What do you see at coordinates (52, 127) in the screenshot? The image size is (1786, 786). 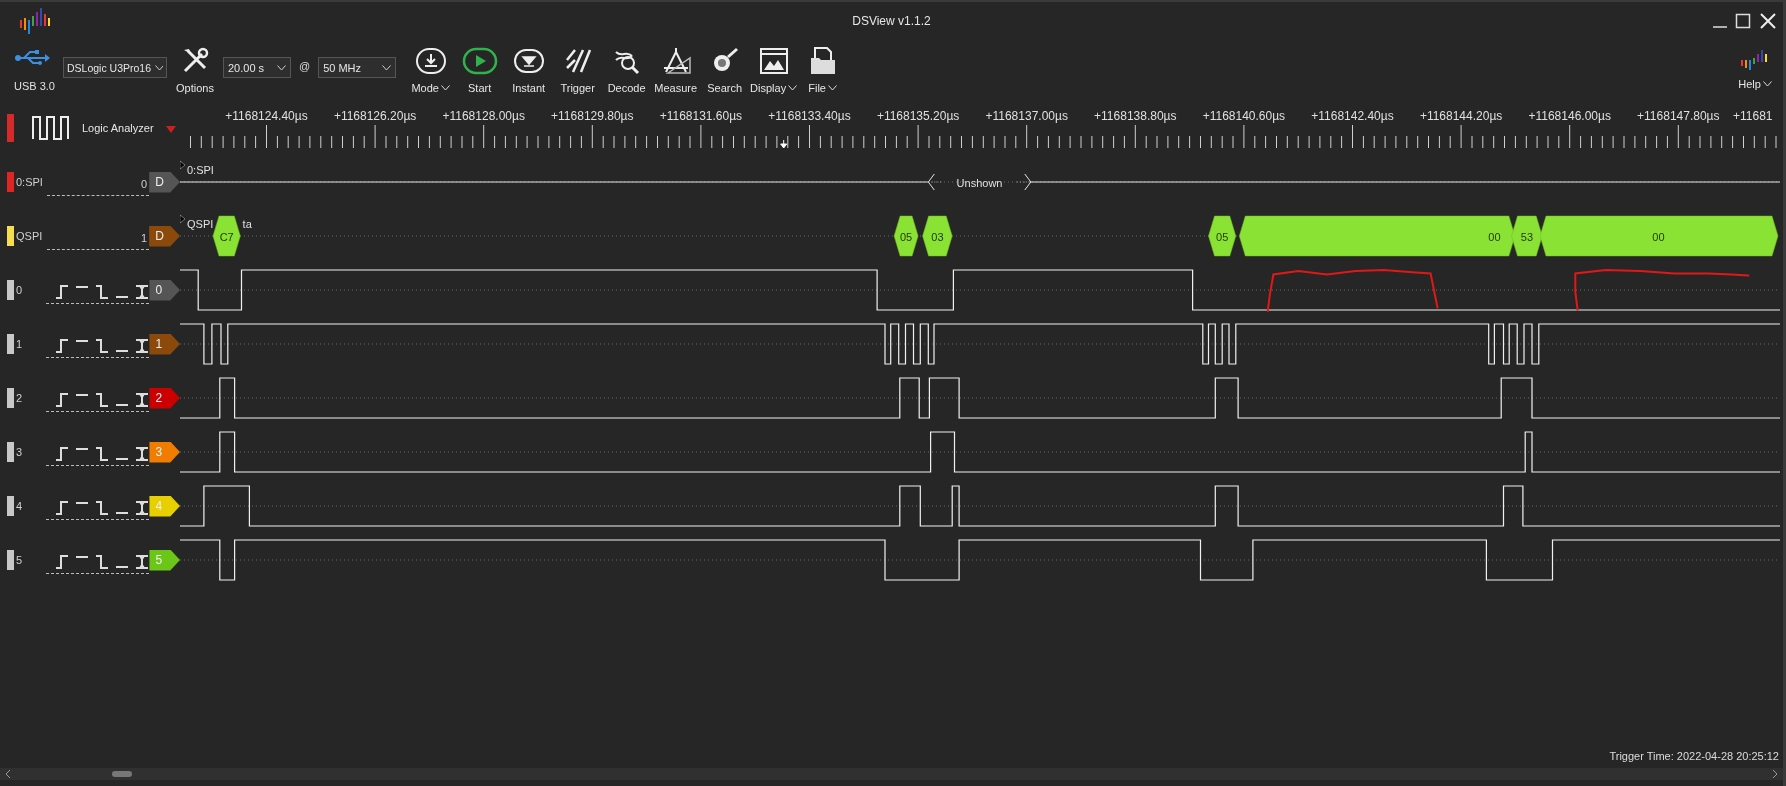 I see `square-wave-icon` at bounding box center [52, 127].